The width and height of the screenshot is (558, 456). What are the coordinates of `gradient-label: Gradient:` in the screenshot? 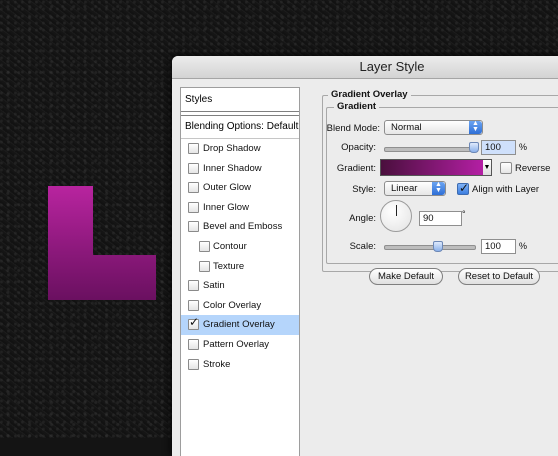 It's located at (356, 168).